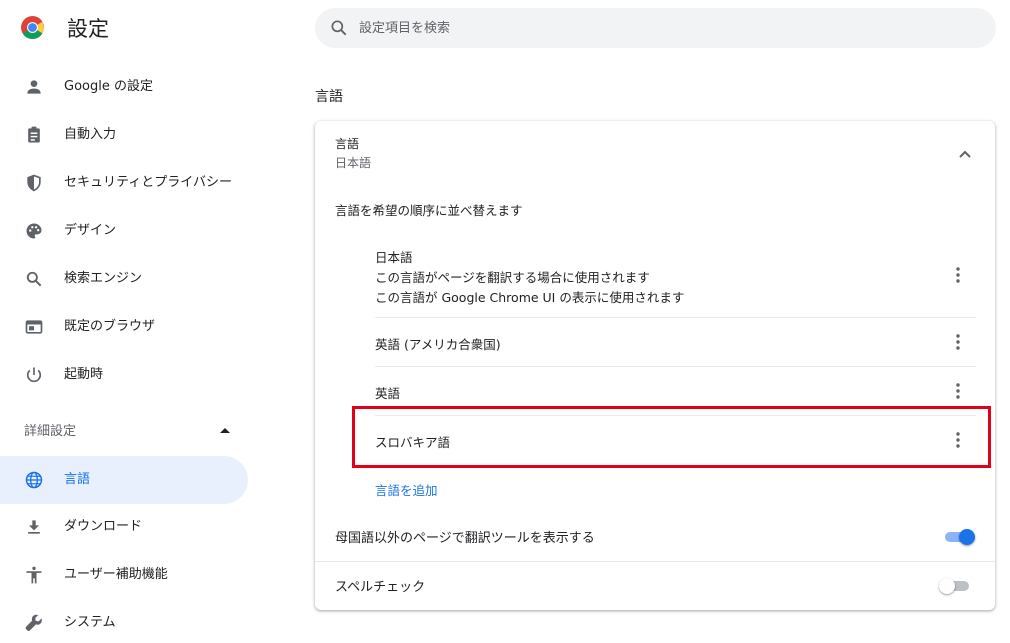 This screenshot has width=1010, height=643. What do you see at coordinates (34, 135) in the screenshot?
I see `clipboard-icon` at bounding box center [34, 135].